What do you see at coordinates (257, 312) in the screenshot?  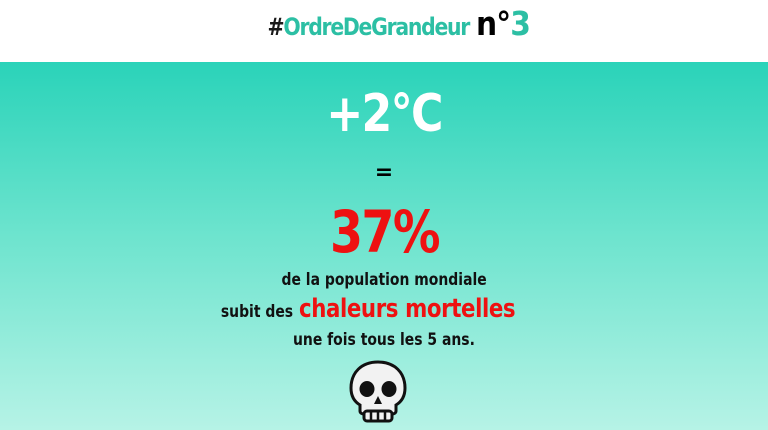 I see `line2-prefix: subit des` at bounding box center [257, 312].